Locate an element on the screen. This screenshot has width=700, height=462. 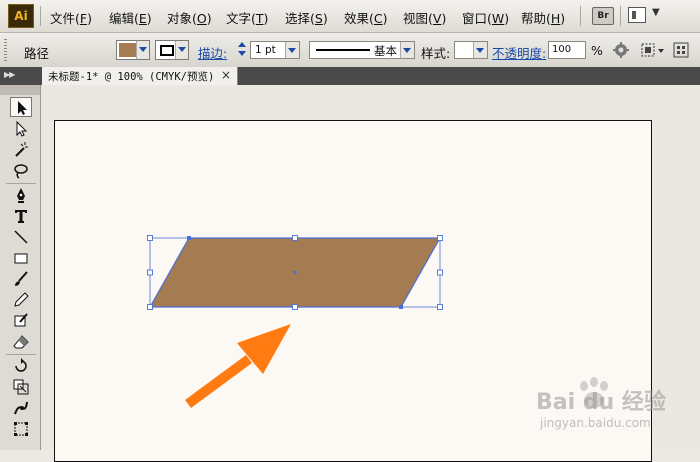
pencil-tool-icon is located at coordinates (21, 300).